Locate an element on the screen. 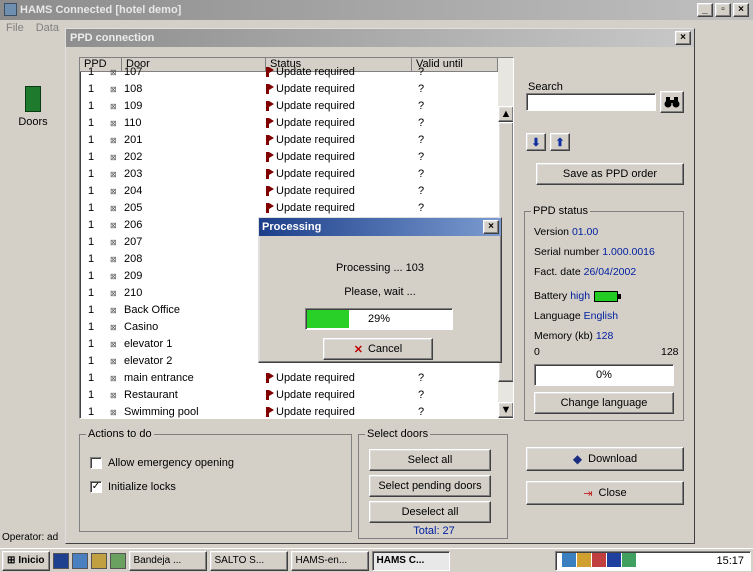 This screenshot has height=572, width=753. cell-status: Update required is located at coordinates (315, 412).